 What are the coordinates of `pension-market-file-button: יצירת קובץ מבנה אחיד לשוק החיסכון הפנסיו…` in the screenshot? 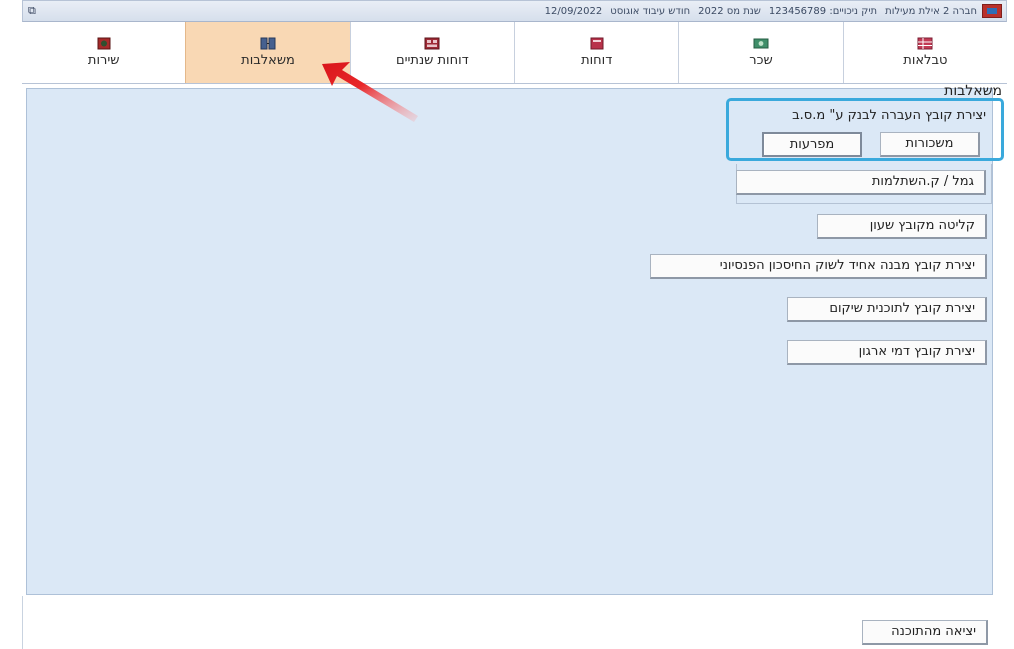 It's located at (818, 266).